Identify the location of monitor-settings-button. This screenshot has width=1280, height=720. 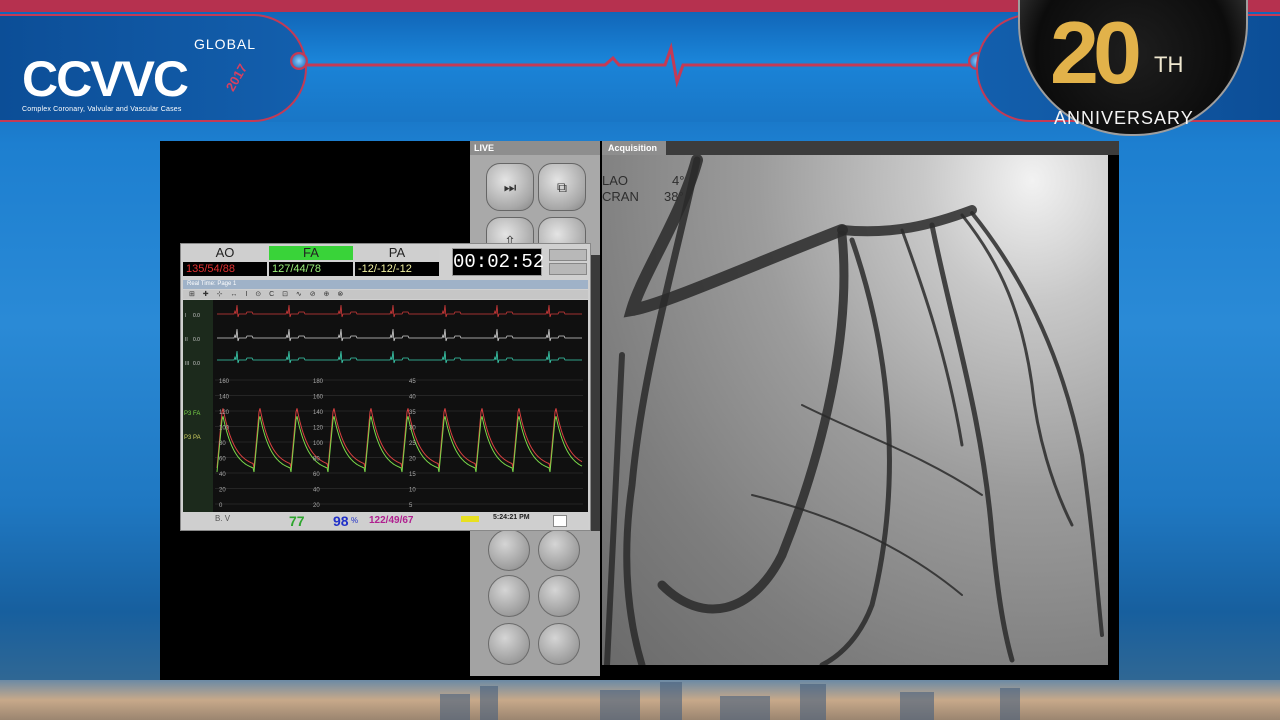
(560, 521).